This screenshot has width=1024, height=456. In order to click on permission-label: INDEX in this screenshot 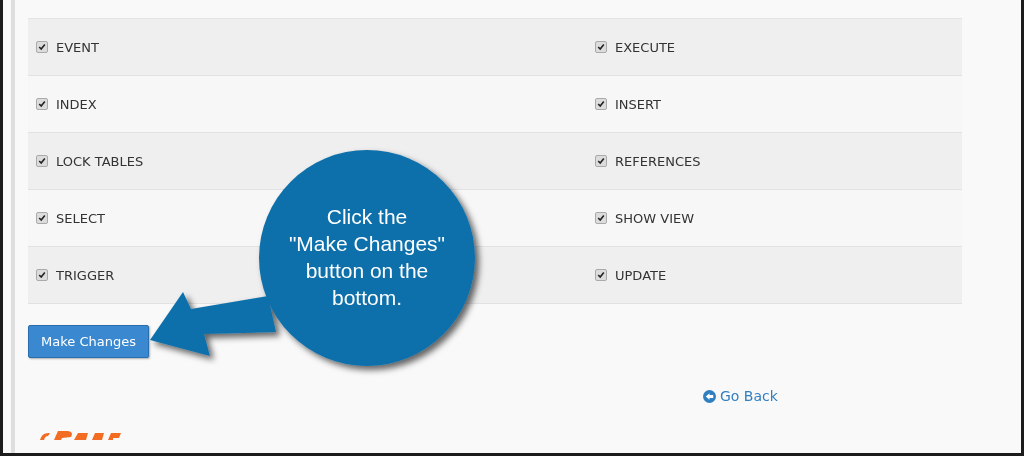, I will do `click(76, 104)`.